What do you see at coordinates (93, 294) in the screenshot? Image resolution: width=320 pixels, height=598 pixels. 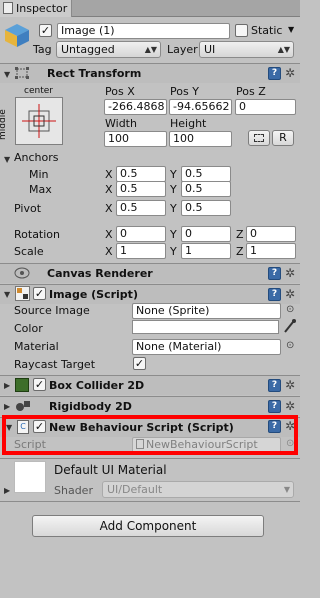 I see `image-script-title: Image (Script)` at bounding box center [93, 294].